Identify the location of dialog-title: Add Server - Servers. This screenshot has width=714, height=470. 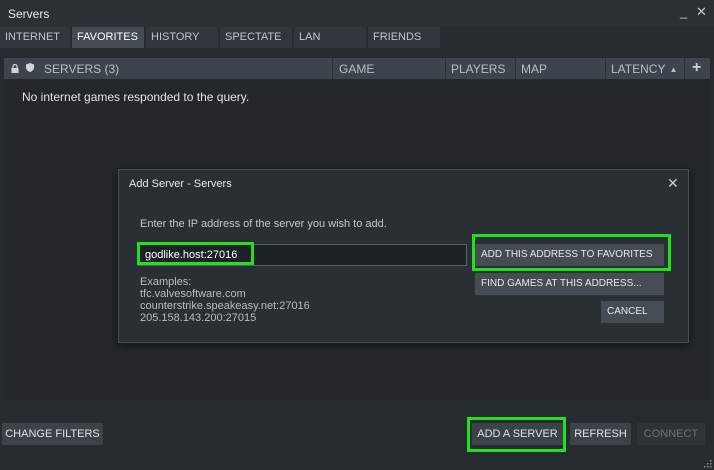
(180, 184).